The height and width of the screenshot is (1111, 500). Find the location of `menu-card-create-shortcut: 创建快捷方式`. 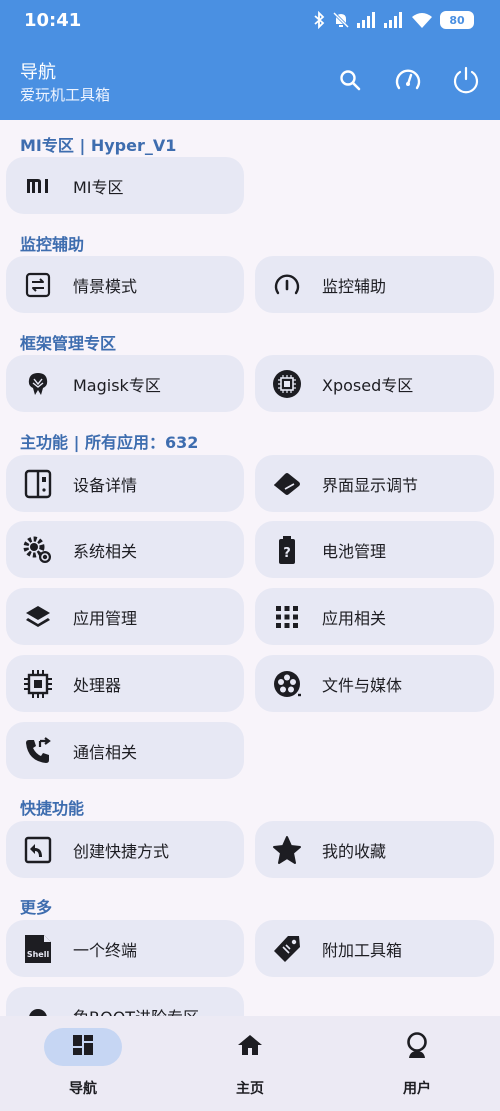

menu-card-create-shortcut: 创建快捷方式 is located at coordinates (125, 849).